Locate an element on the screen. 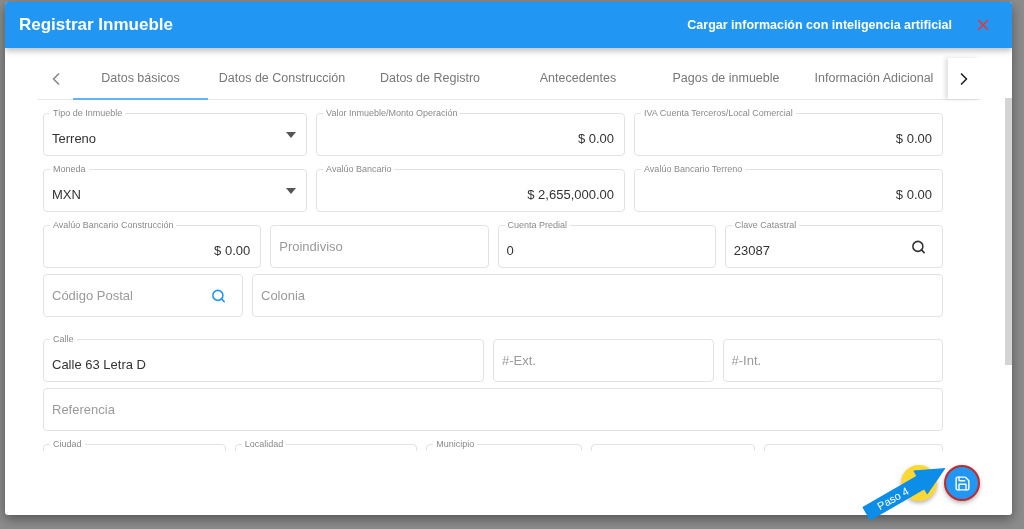  field-label: Clave Catastral is located at coordinates (765, 225).